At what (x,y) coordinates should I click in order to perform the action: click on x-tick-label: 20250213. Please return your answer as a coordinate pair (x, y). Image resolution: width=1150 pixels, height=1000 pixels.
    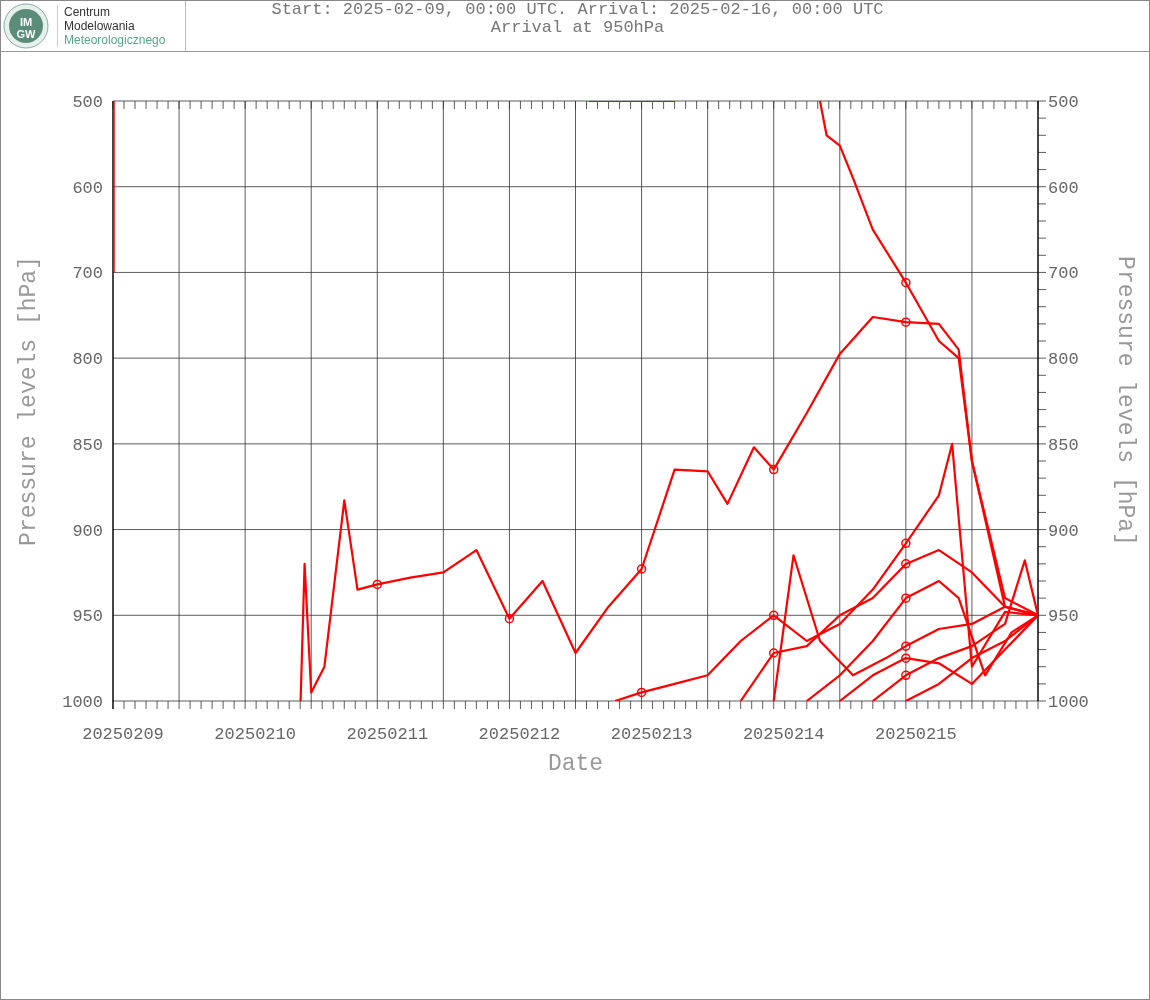
    Looking at the image, I should click on (651, 734).